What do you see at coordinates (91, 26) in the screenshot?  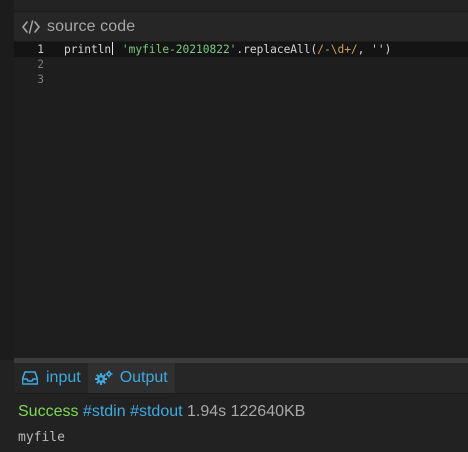 I see `source-code-title: source code` at bounding box center [91, 26].